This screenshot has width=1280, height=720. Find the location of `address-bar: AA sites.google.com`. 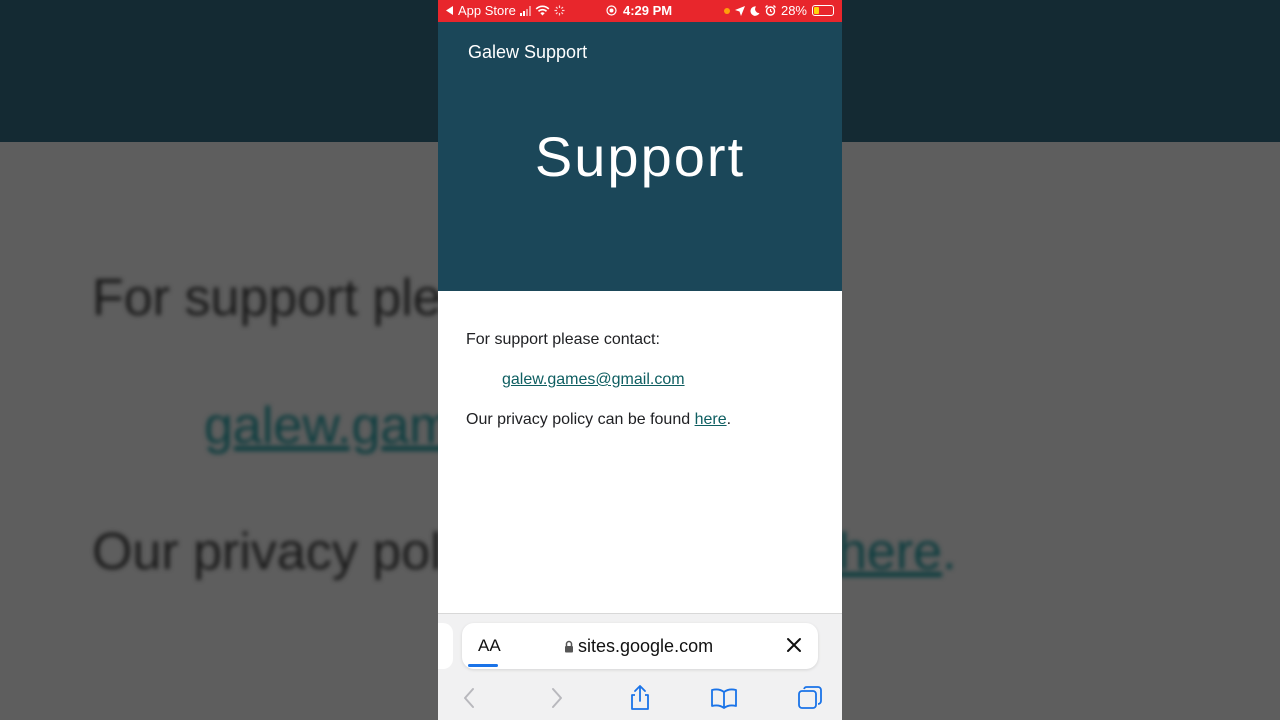

address-bar: AA sites.google.com is located at coordinates (640, 646).